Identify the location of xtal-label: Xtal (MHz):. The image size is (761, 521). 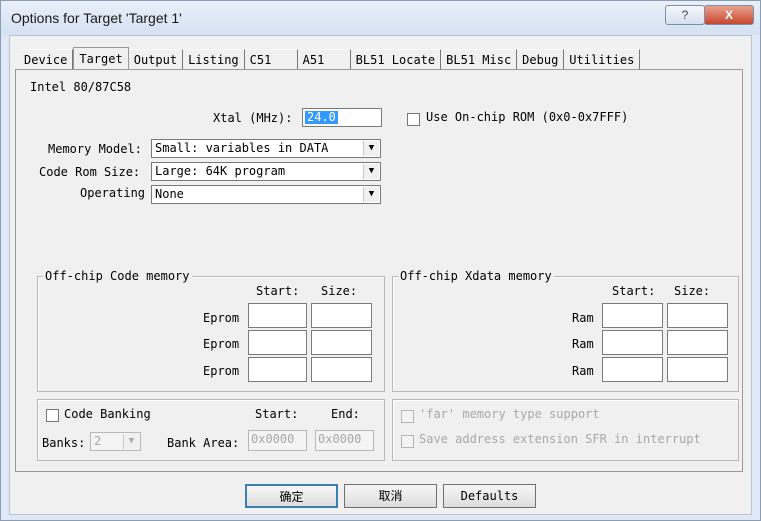
(253, 118).